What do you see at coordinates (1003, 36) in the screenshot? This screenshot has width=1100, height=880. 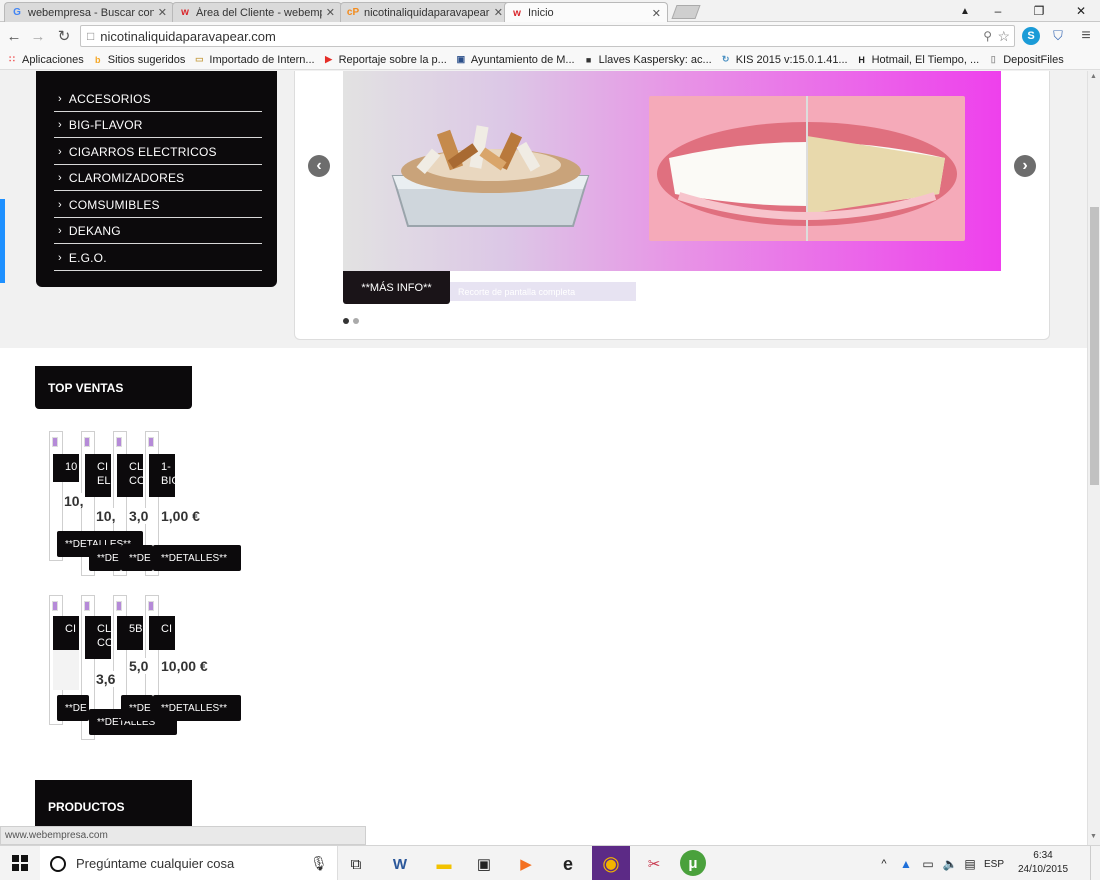 I see `bookmark-star-icon: ☆` at bounding box center [1003, 36].